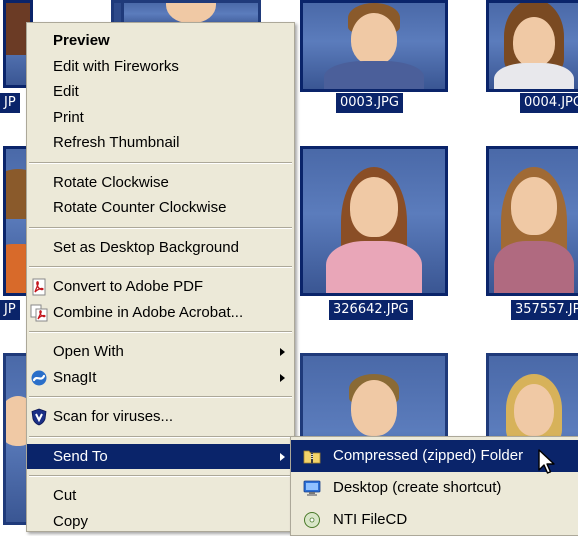  Describe the element at coordinates (88, 351) in the screenshot. I see `menu-item-label: Open With` at that location.